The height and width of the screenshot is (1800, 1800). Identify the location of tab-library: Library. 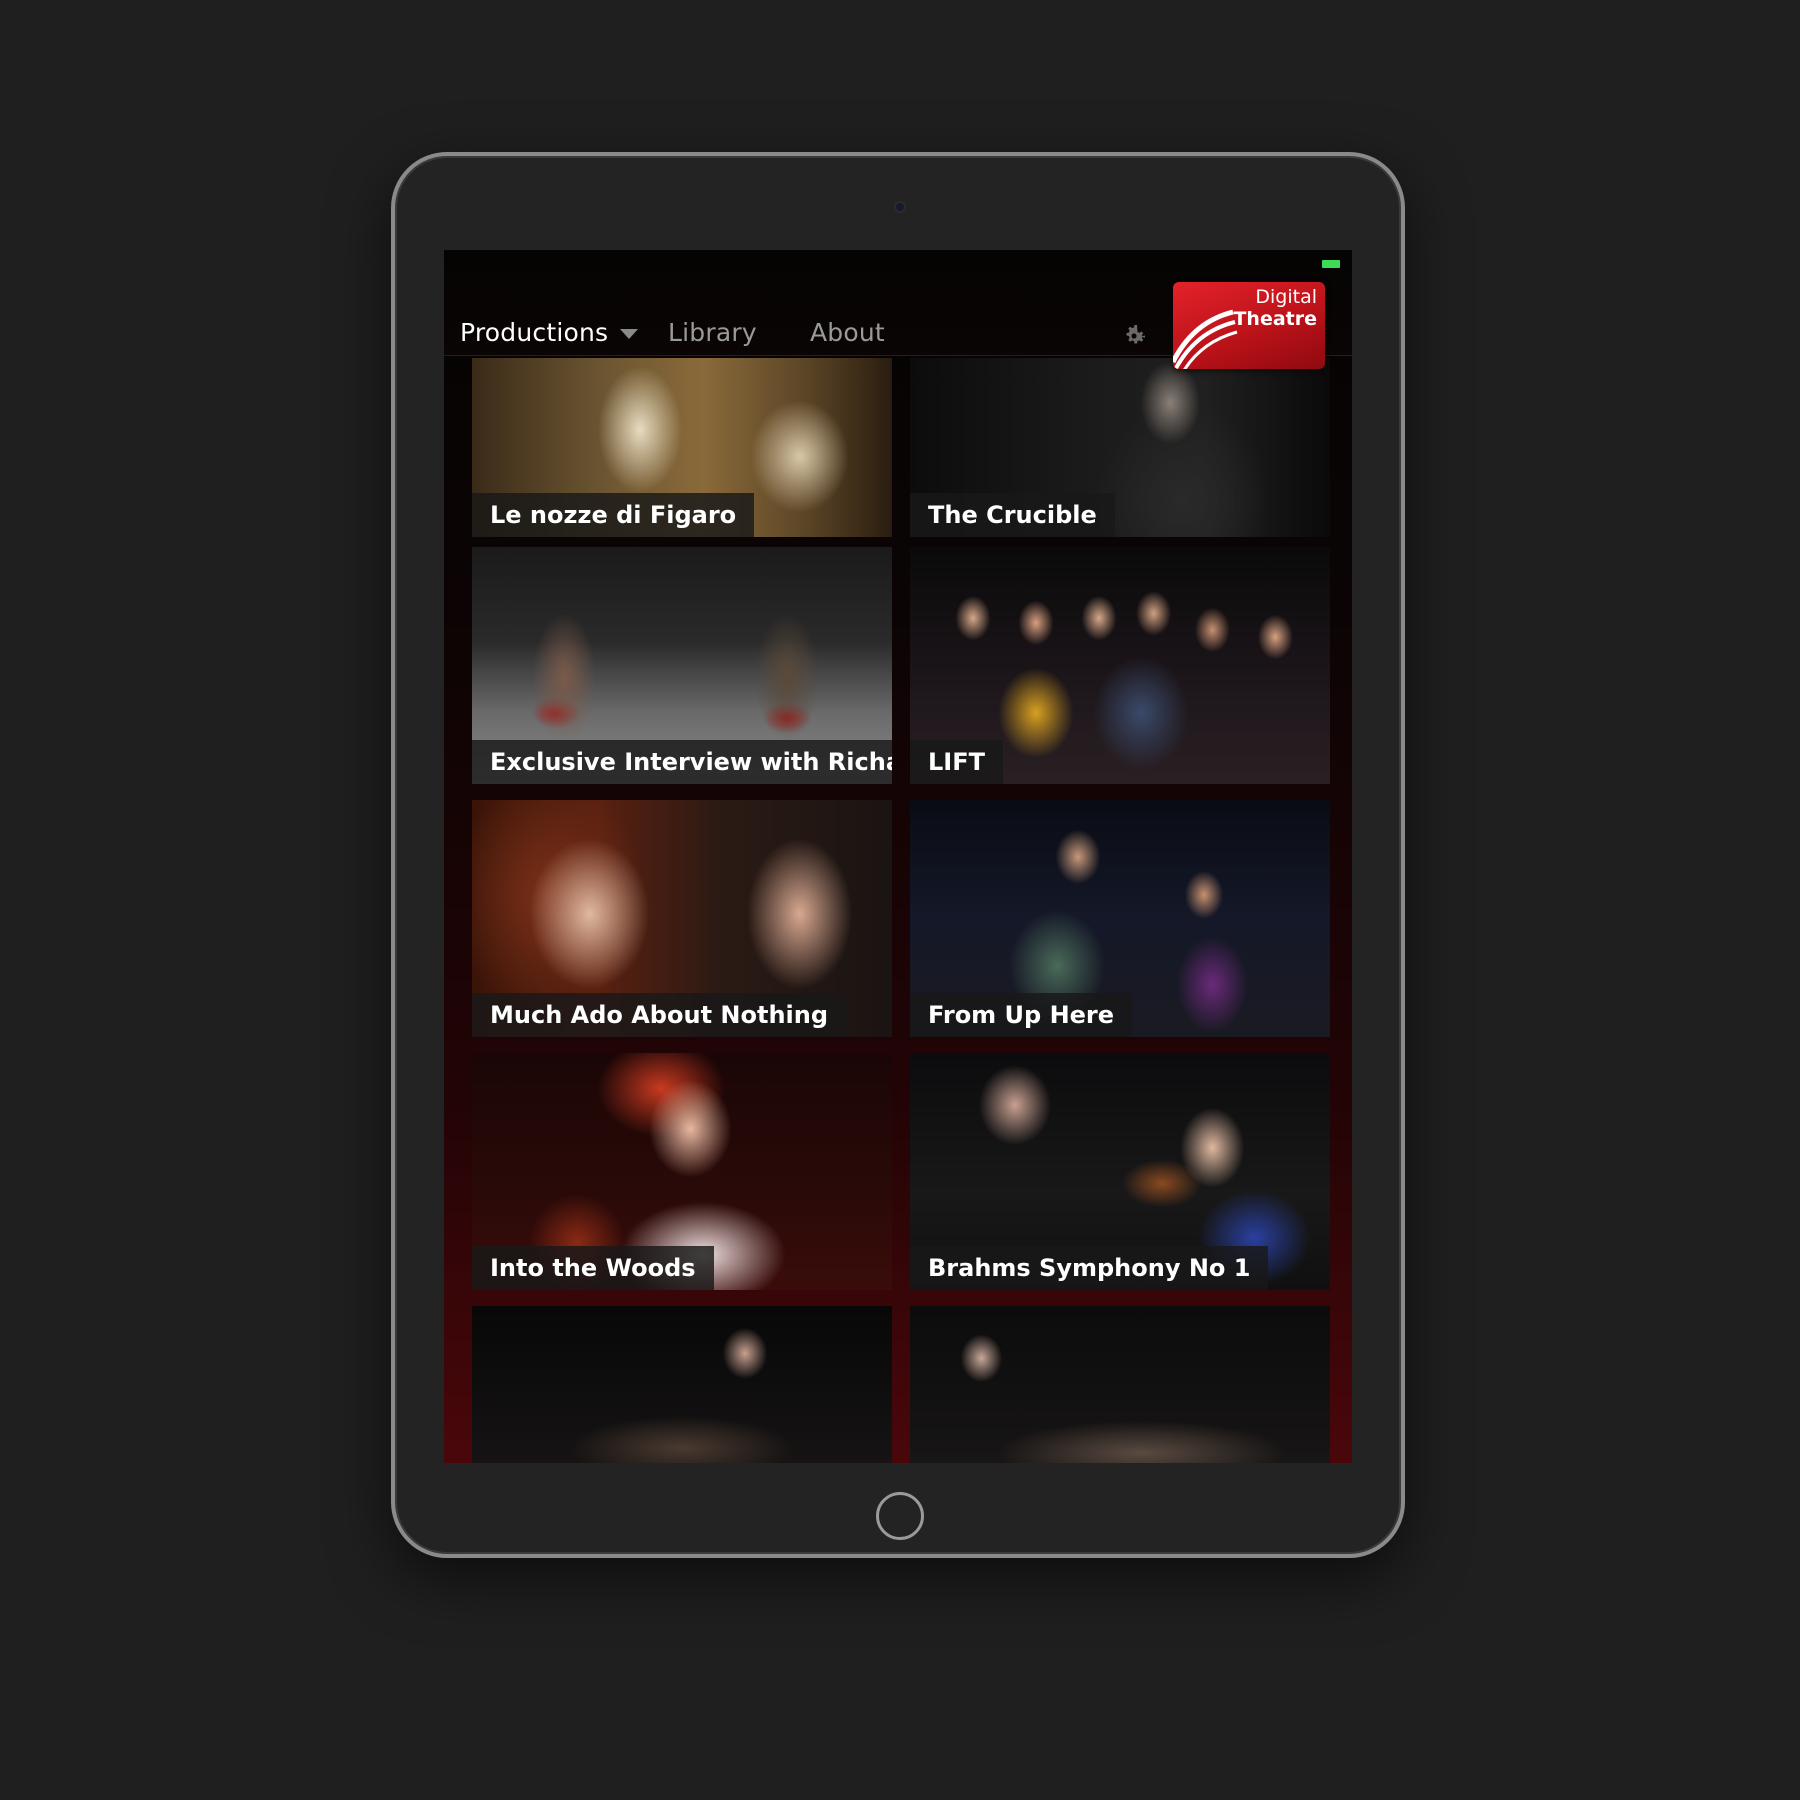
(712, 332).